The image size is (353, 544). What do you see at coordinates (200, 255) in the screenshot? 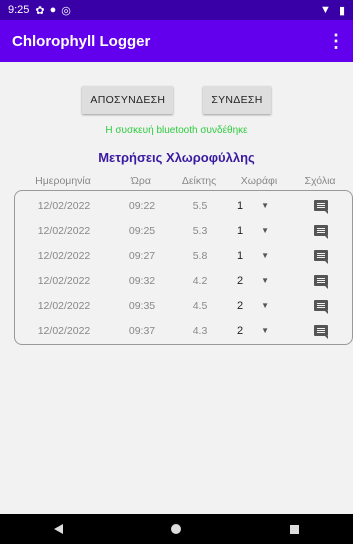
I see `row-index: 5.8` at bounding box center [200, 255].